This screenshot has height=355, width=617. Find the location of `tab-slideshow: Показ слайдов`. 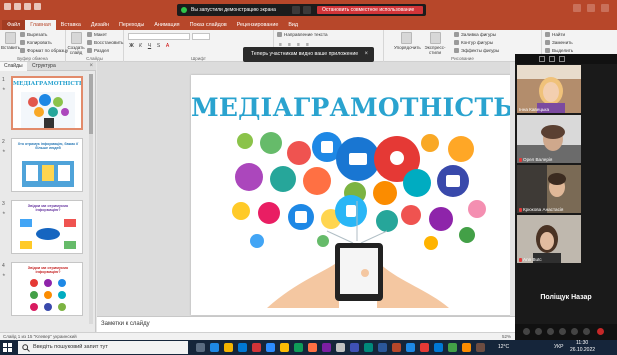

tab-slideshow: Показ слайдов is located at coordinates (208, 25).